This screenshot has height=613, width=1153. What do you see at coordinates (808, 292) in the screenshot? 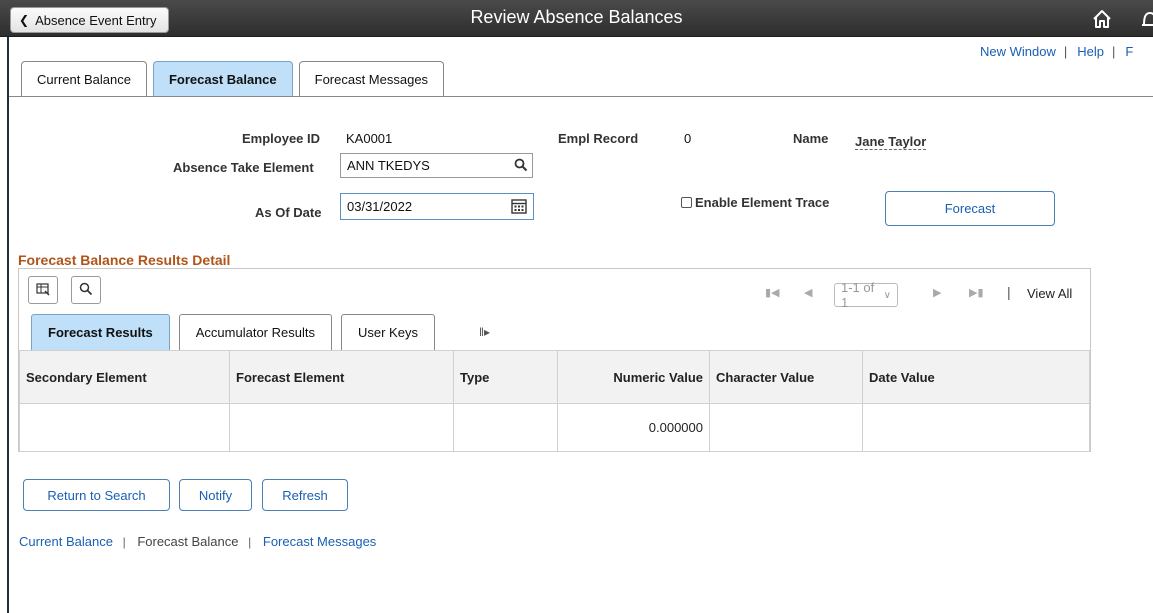
I see `previous-page-icon: ◀` at bounding box center [808, 292].